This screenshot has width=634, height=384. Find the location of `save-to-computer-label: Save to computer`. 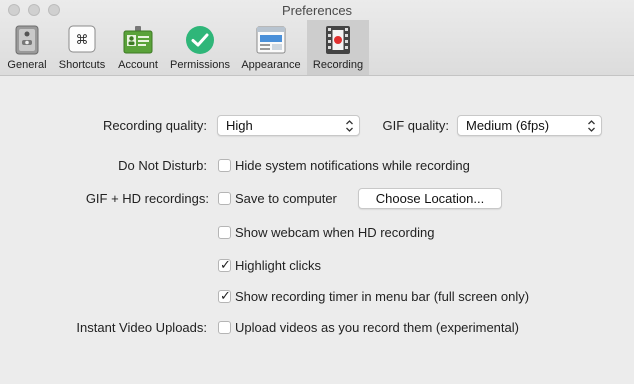

save-to-computer-label: Save to computer is located at coordinates (286, 198).